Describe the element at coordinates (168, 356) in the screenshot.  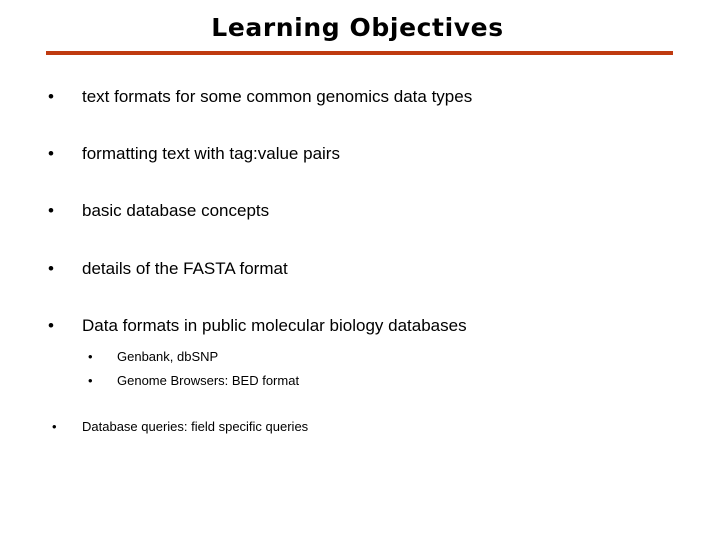
I see `sub-list-item-label: Genbank, dbSNP` at that location.